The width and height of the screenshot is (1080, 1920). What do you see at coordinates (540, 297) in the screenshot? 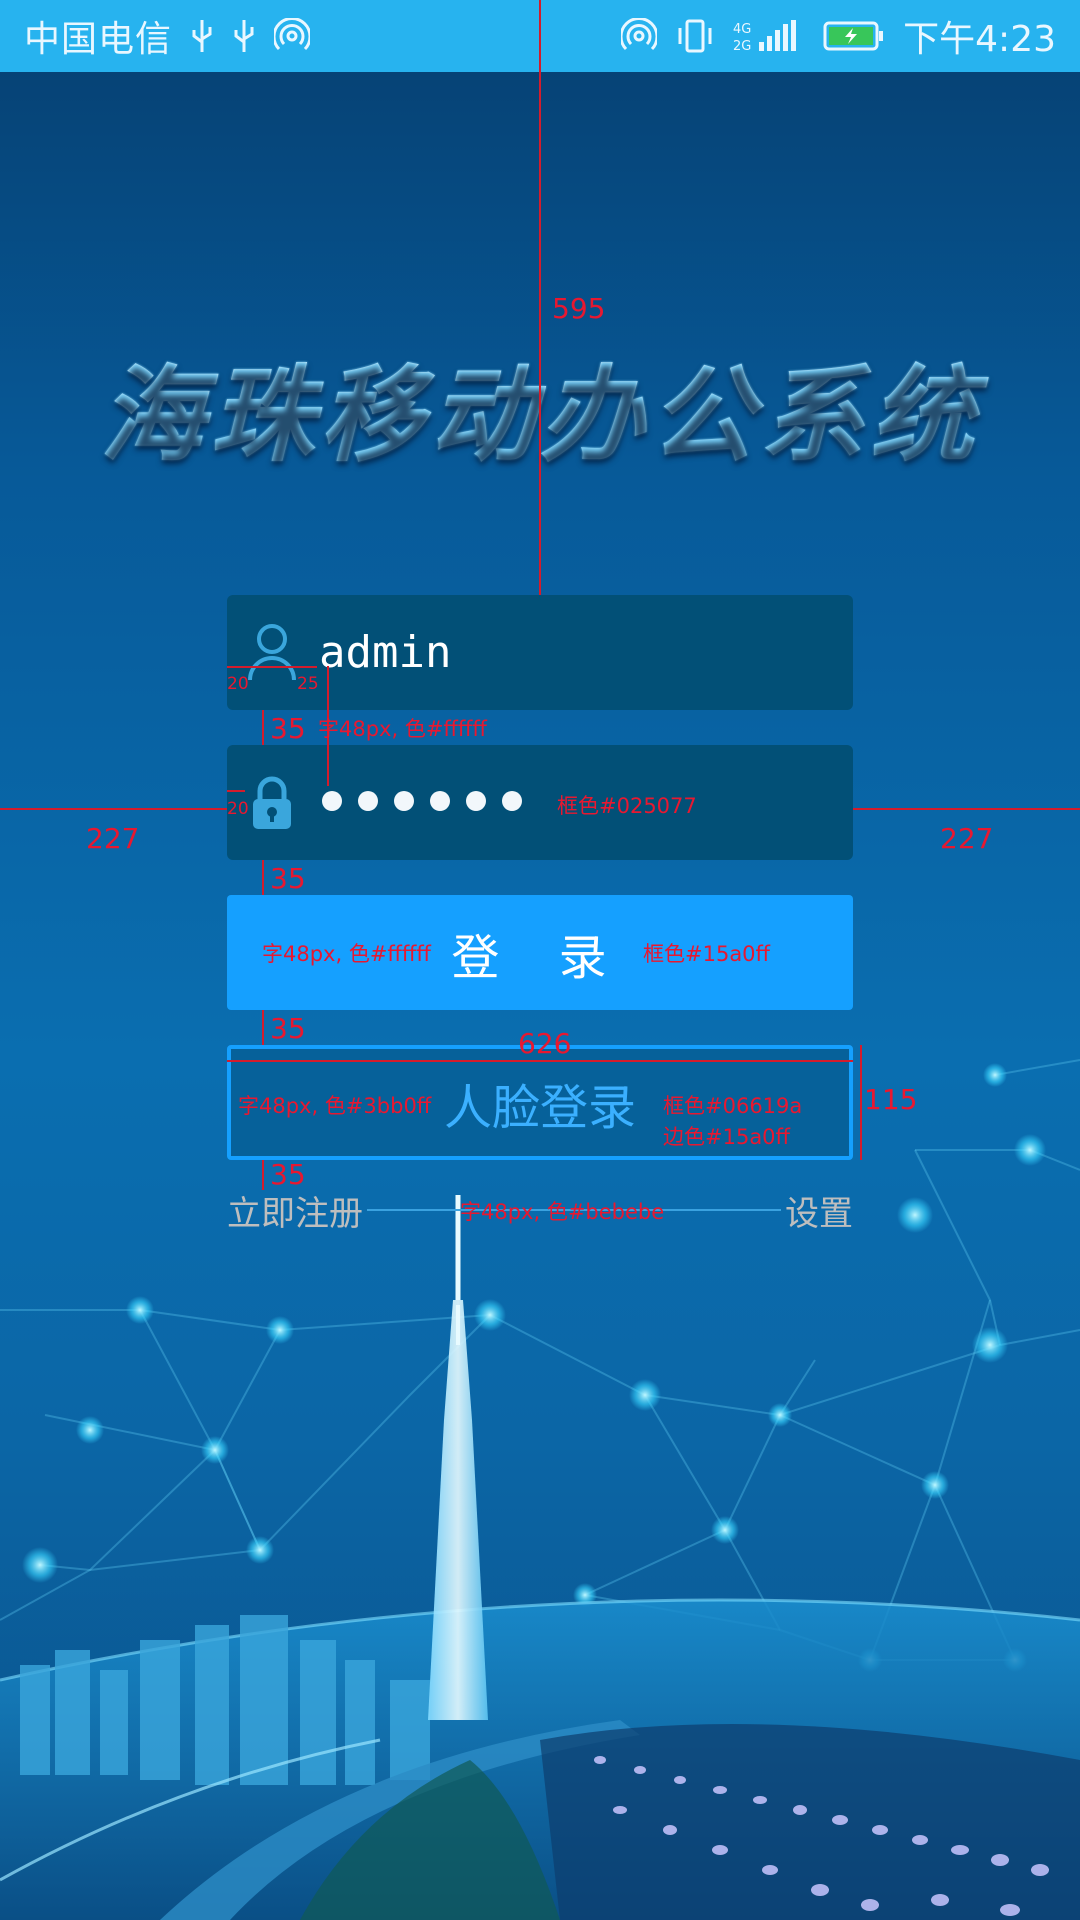
I see `annotation-vertical-center-line` at bounding box center [540, 297].